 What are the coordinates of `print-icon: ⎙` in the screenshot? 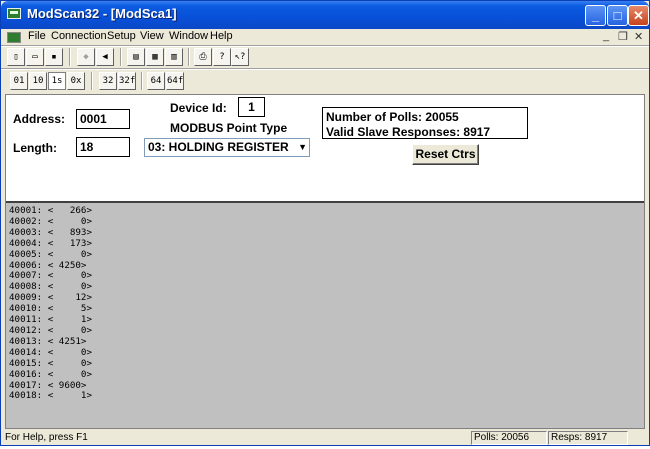 It's located at (203, 57).